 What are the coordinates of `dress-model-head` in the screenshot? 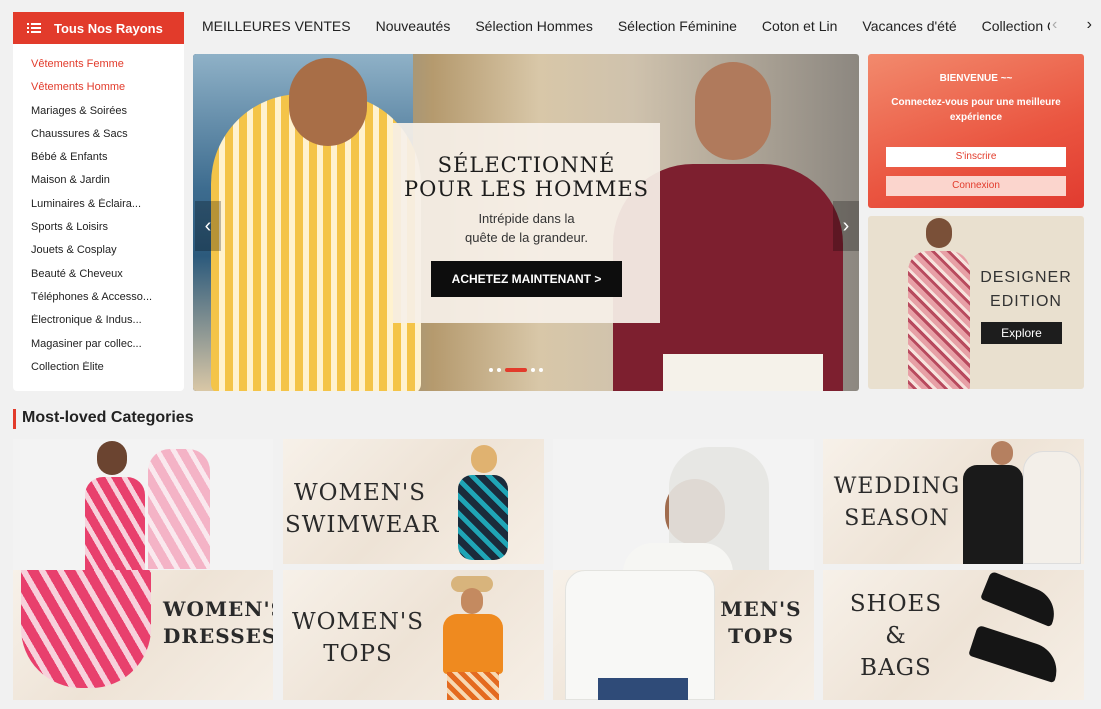 It's located at (112, 458).